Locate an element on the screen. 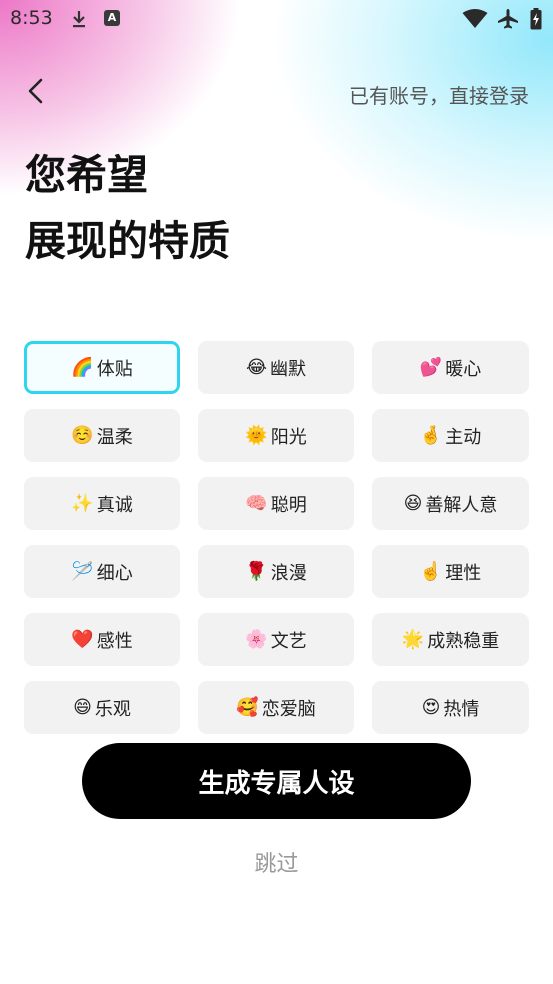  trait-chip: 🌞 阳光 is located at coordinates (276, 435).